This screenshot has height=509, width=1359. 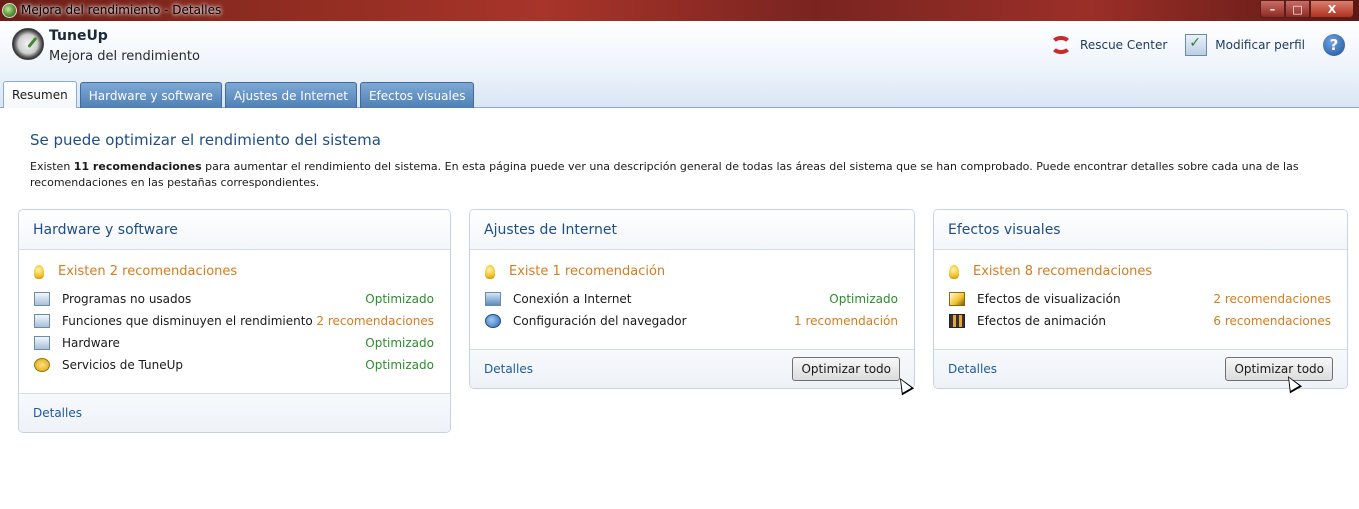 What do you see at coordinates (234, 412) in the screenshot?
I see `card-footer: Detalles` at bounding box center [234, 412].